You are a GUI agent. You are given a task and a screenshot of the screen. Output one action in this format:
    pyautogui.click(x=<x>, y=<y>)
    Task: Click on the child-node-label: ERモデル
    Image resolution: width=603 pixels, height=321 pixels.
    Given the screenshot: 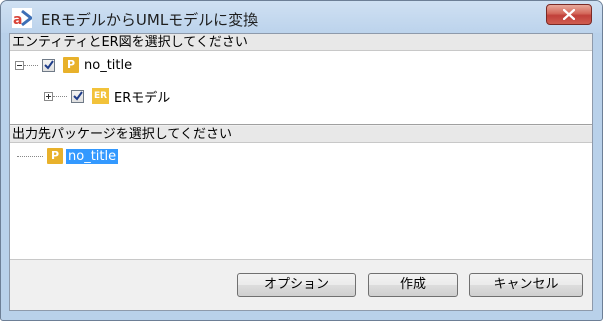 What is the action you would take?
    pyautogui.click(x=142, y=98)
    